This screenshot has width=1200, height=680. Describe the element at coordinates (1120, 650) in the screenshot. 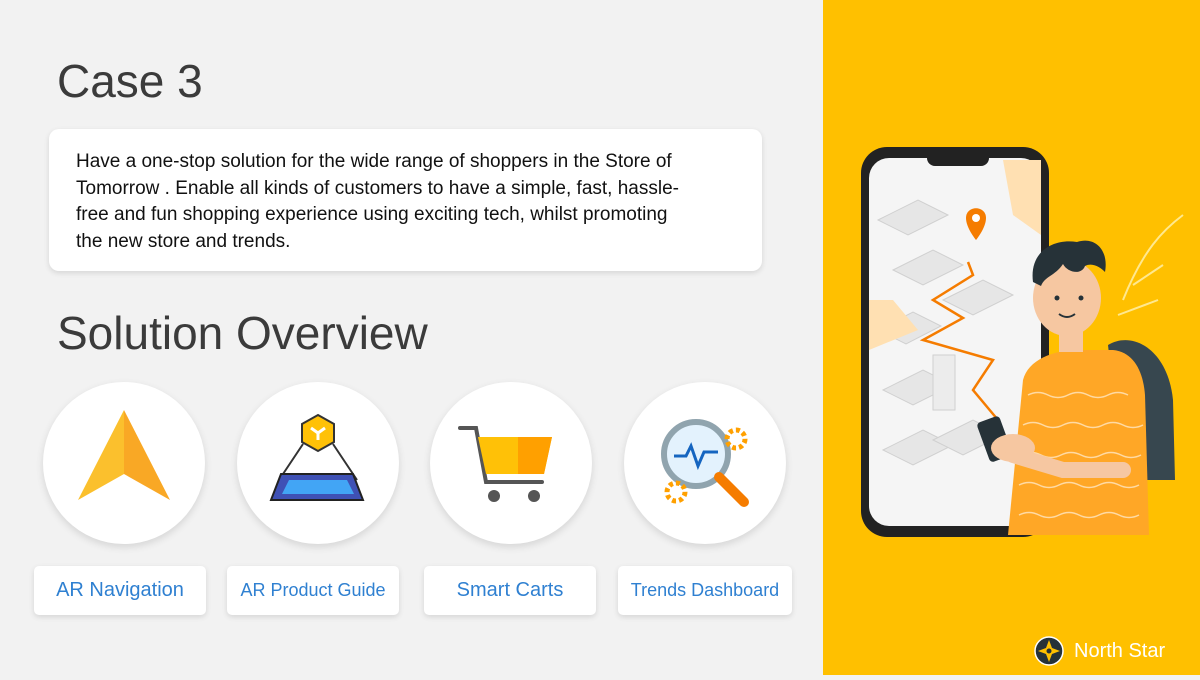

I see `brand-name: North Star` at that location.